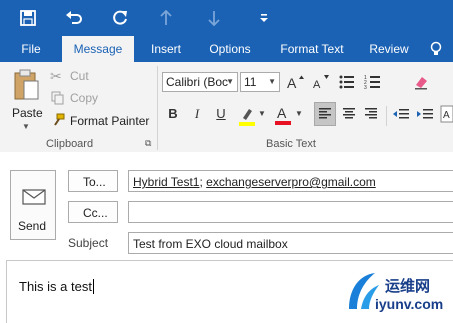 The image size is (453, 323). I want to click on redo-icon, so click(120, 18).